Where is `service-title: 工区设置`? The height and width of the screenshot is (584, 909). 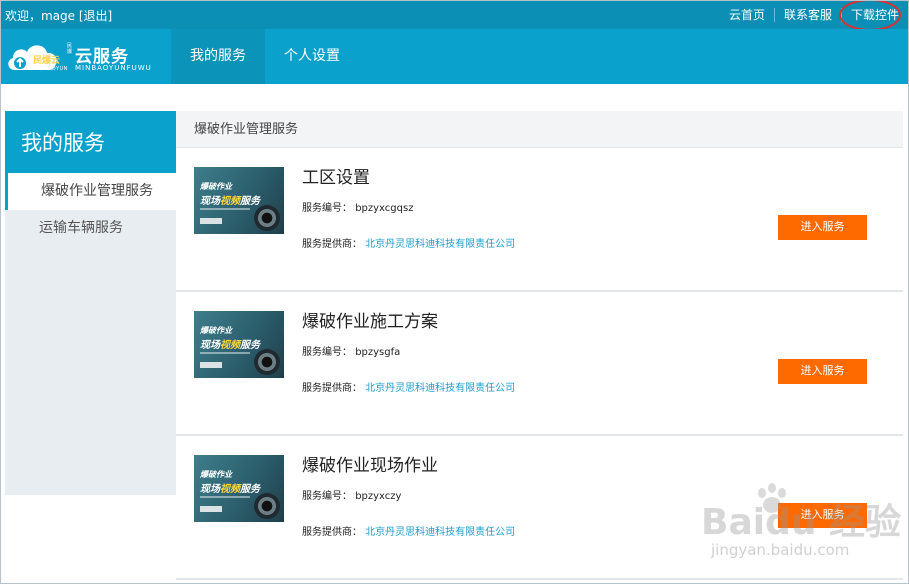
service-title: 工区设置 is located at coordinates (336, 175).